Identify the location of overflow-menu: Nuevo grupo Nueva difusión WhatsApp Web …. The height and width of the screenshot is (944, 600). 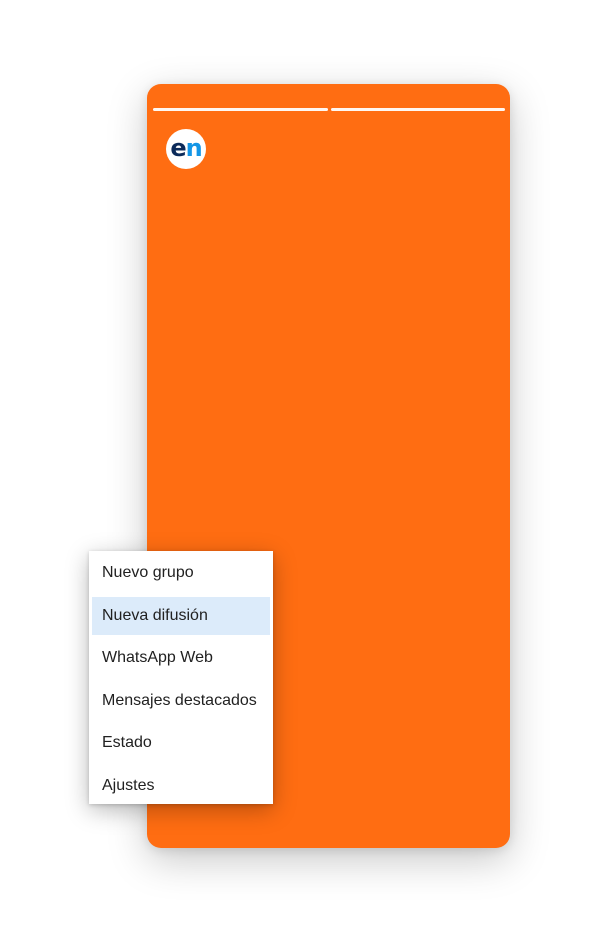
(181, 677).